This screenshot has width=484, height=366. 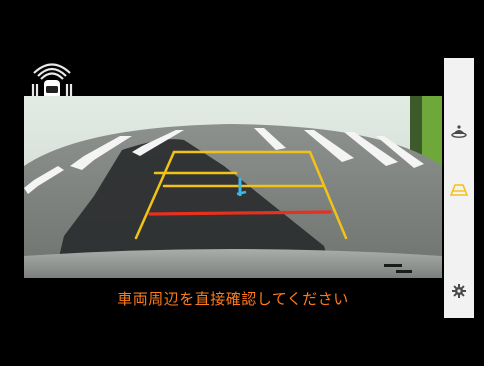 I want to click on vehicle-bumper, so click(x=233, y=263).